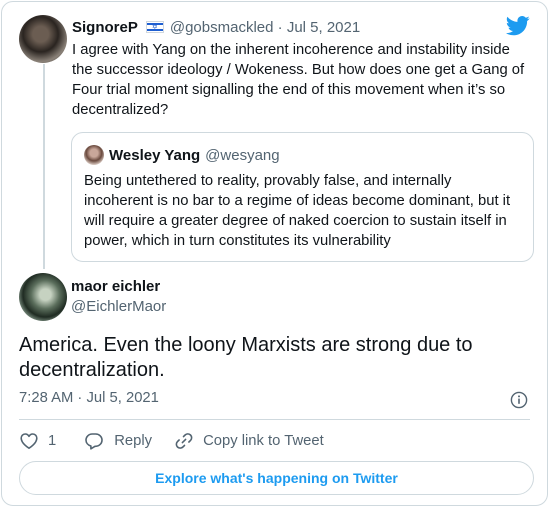 This screenshot has height=508, width=550. I want to click on thread-line, so click(44, 166).